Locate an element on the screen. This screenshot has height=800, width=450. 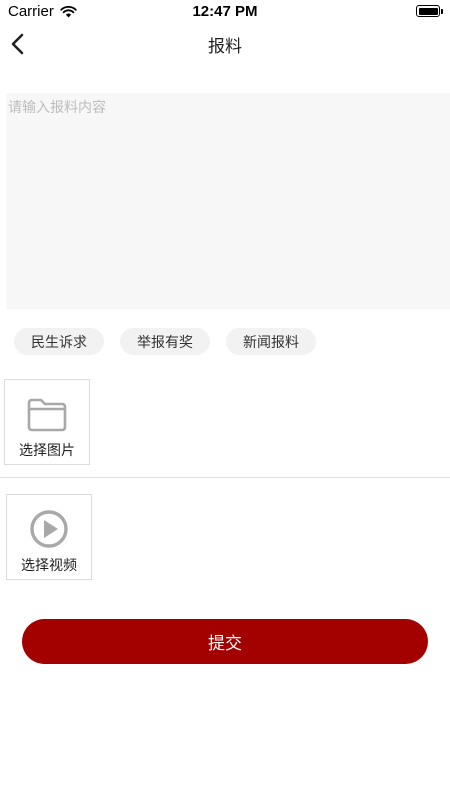
folder-icon is located at coordinates (47, 415).